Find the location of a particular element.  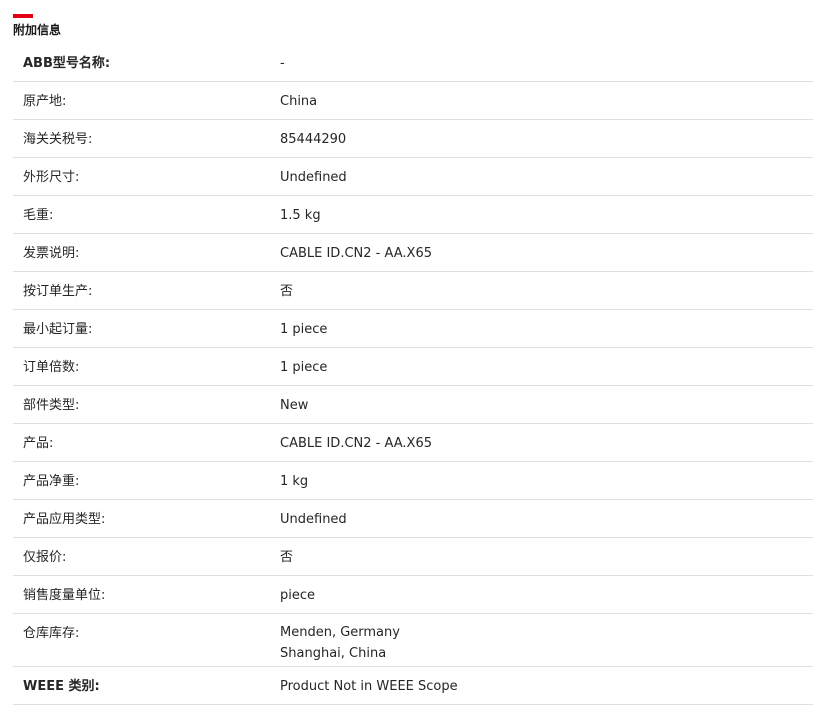

table-row-warehouse-stock: 仓库库存: Menden, Germany Shanghai, China is located at coordinates (413, 640).